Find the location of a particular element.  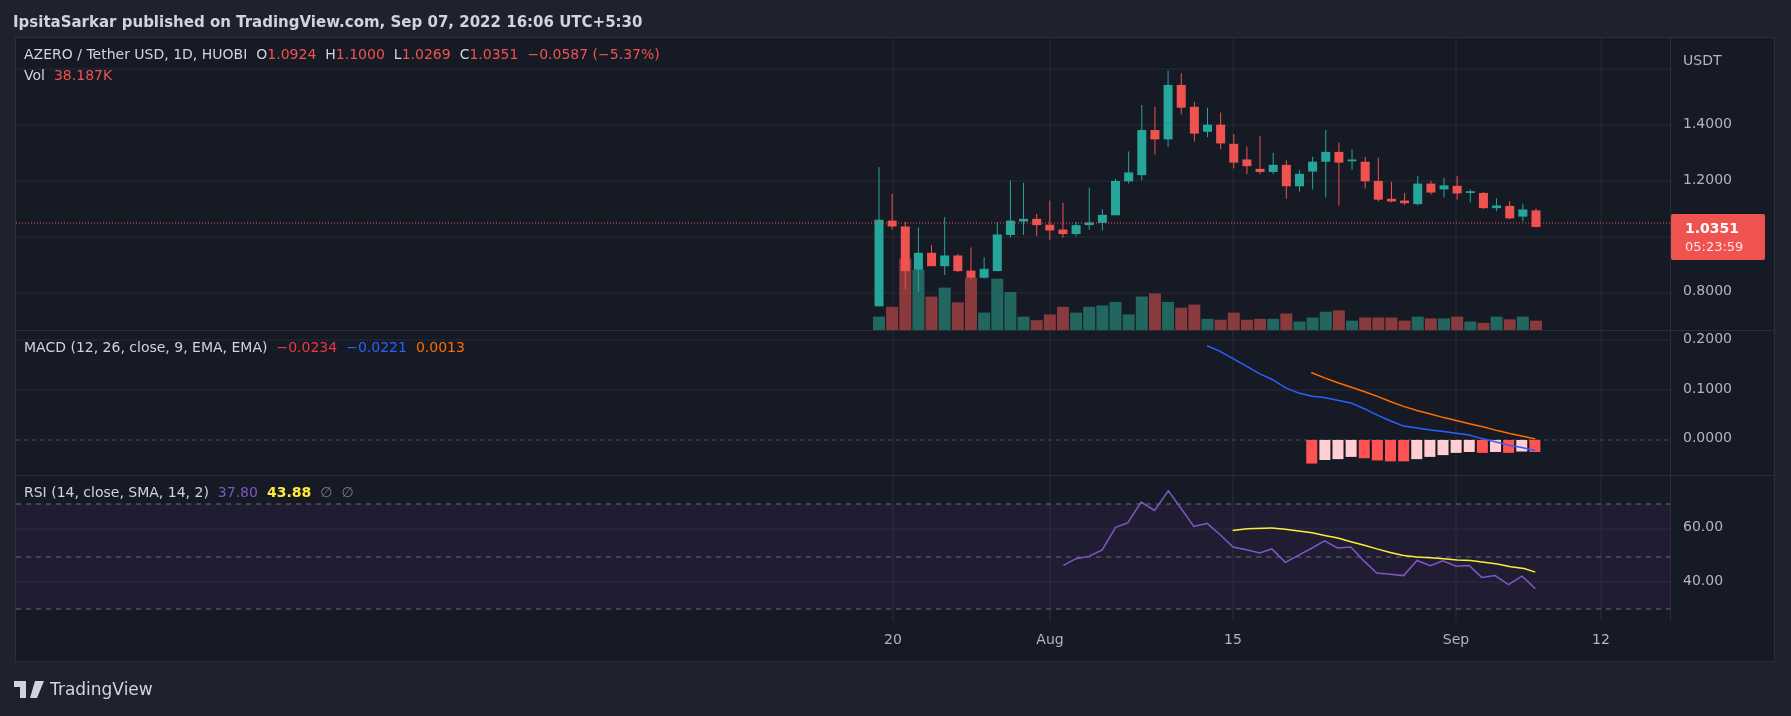

macd-title: MACD (12, 26, close, 9, EMA, EMA) is located at coordinates (146, 347).